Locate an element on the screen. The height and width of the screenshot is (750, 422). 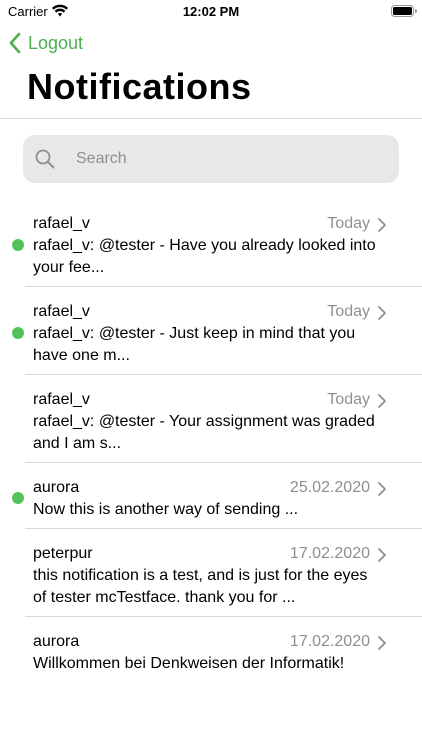
logout-label: Logout is located at coordinates (56, 42).